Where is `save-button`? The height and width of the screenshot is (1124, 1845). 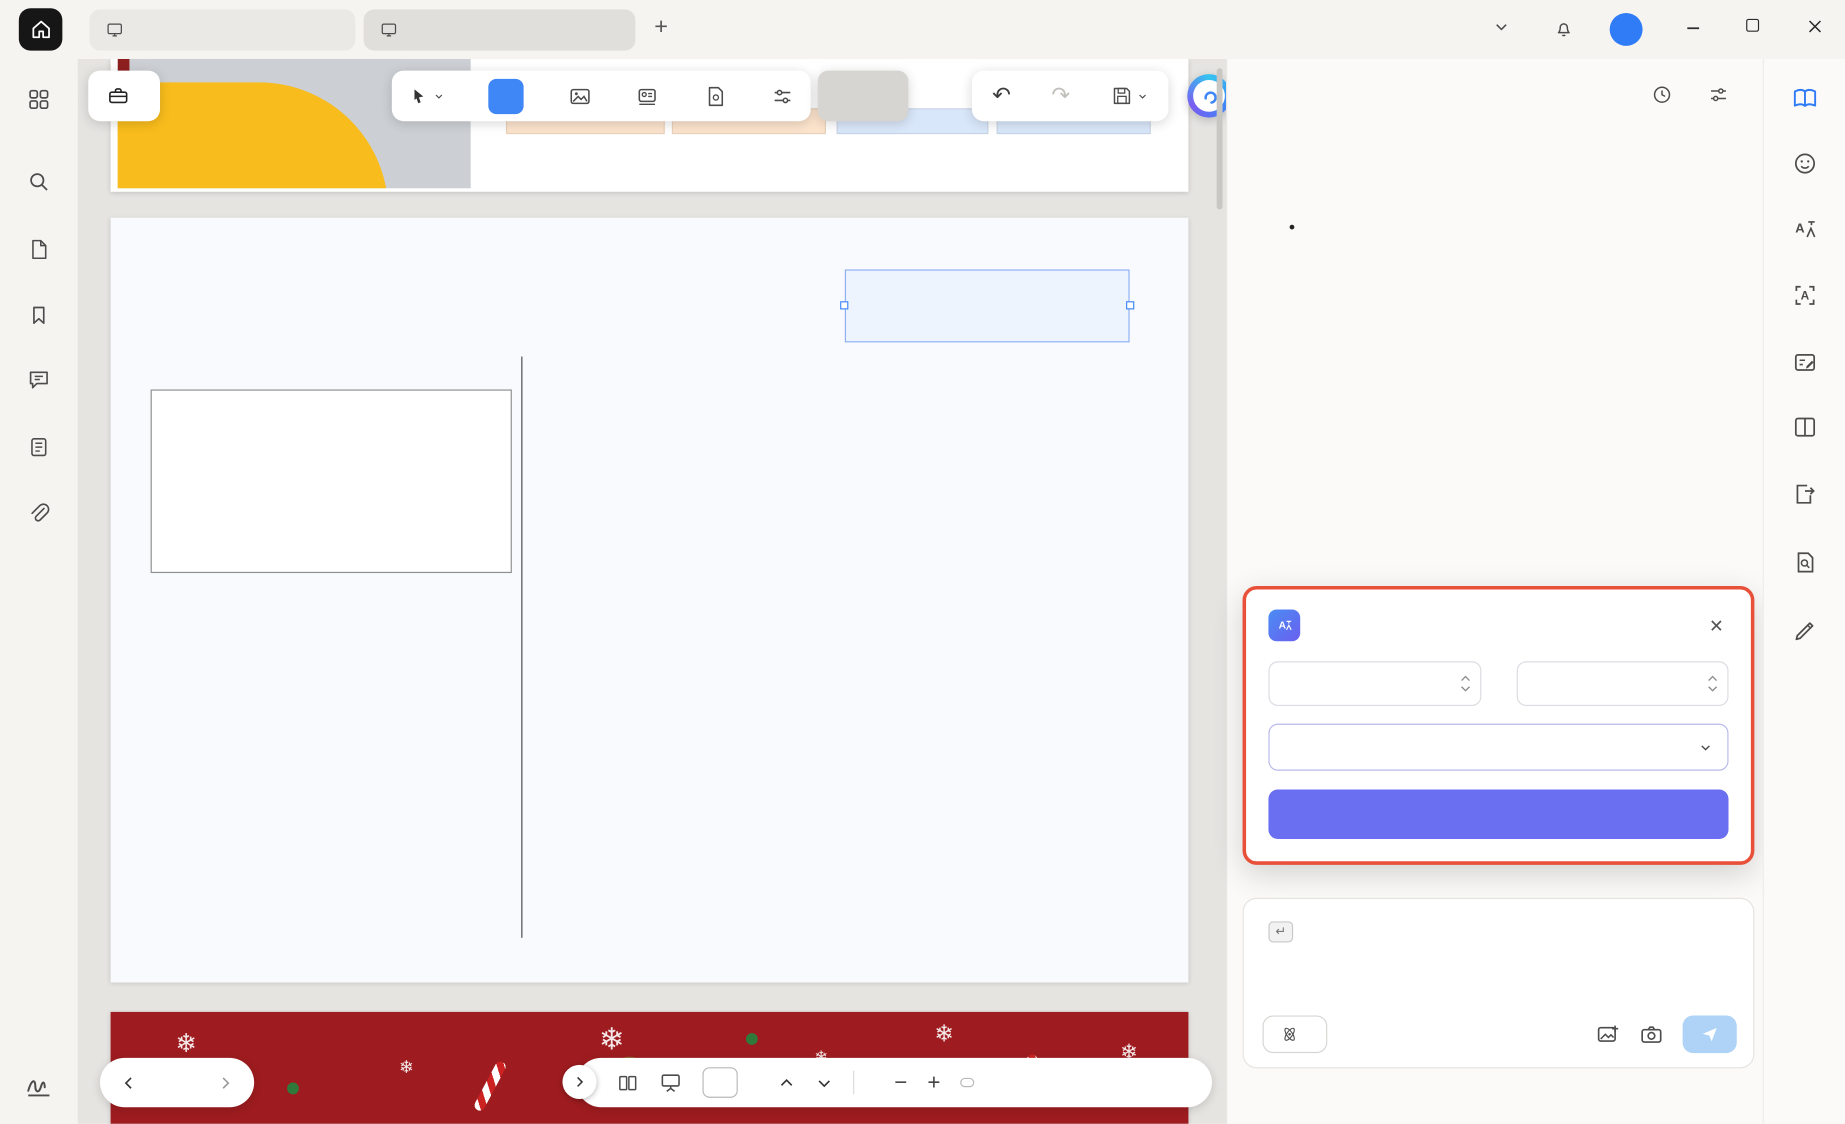
save-button is located at coordinates (1130, 96).